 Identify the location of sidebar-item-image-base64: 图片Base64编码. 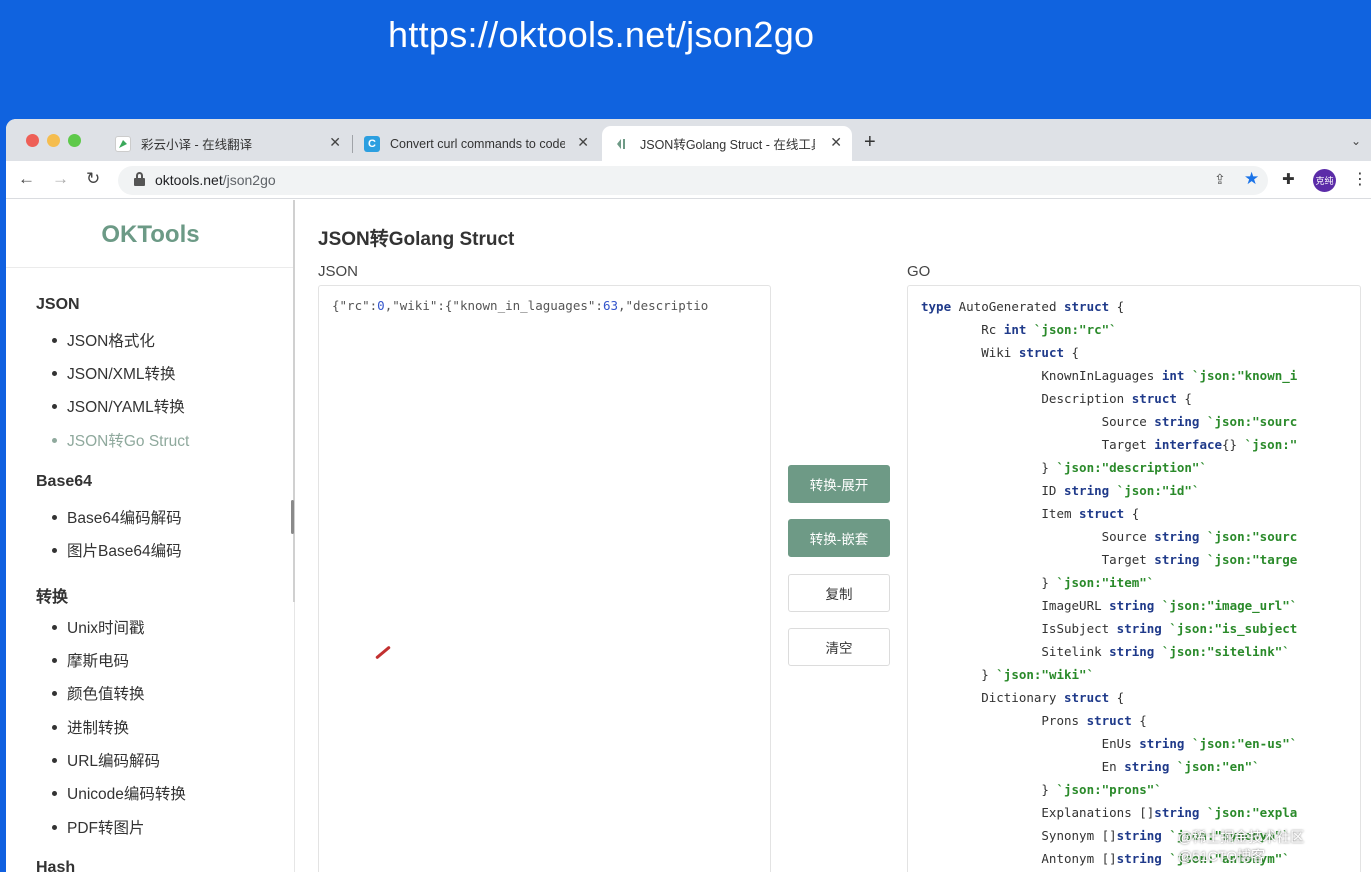
(117, 550).